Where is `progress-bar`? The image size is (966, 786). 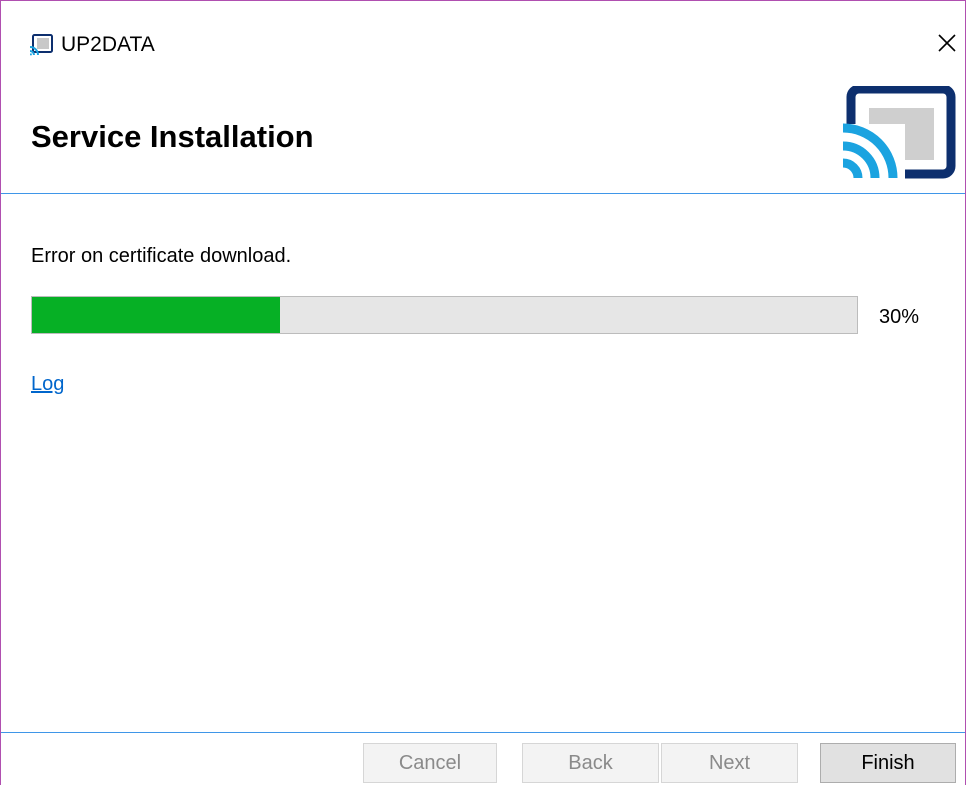
progress-bar is located at coordinates (444, 315).